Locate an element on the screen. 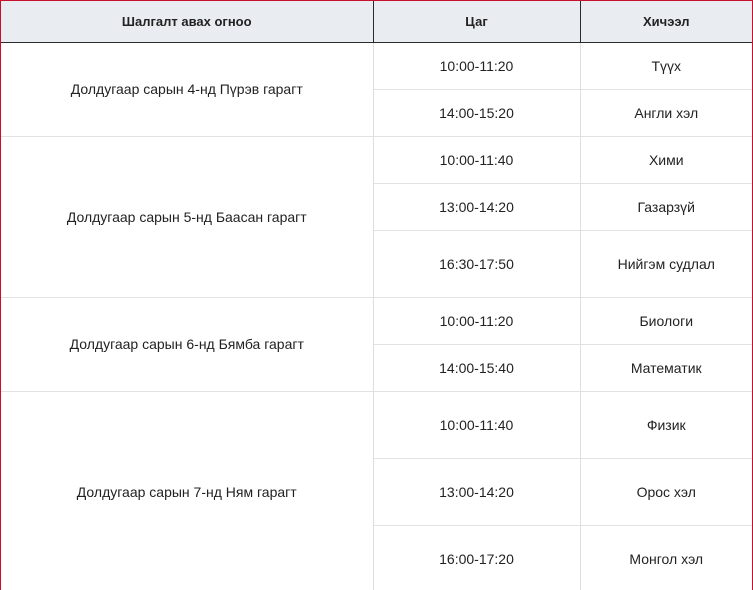  day-cell: Долдугаар сарын 6-нд Бямба гарагт is located at coordinates (187, 344).